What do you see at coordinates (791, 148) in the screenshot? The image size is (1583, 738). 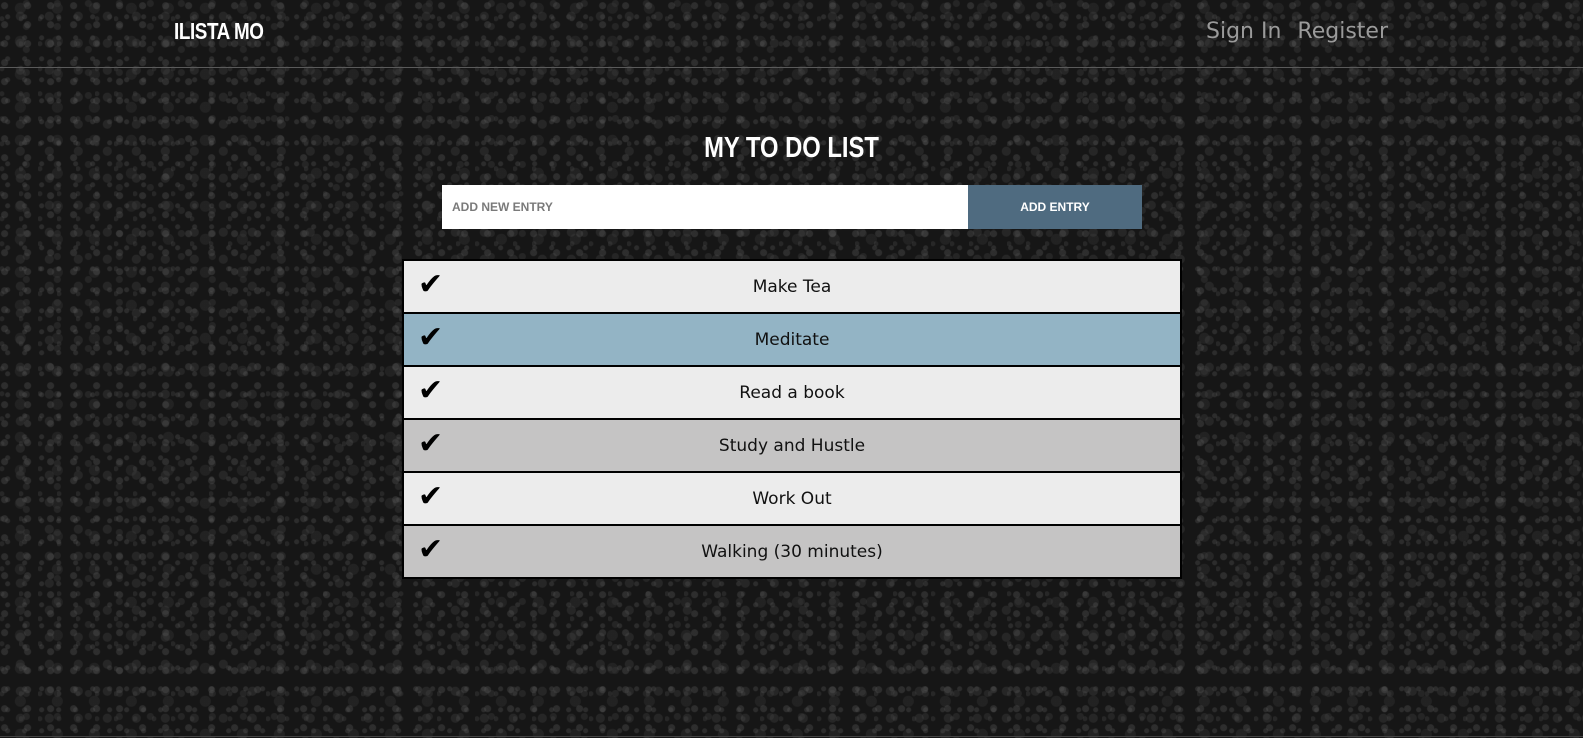 I see `page-title: MY TO DO LIST` at bounding box center [791, 148].